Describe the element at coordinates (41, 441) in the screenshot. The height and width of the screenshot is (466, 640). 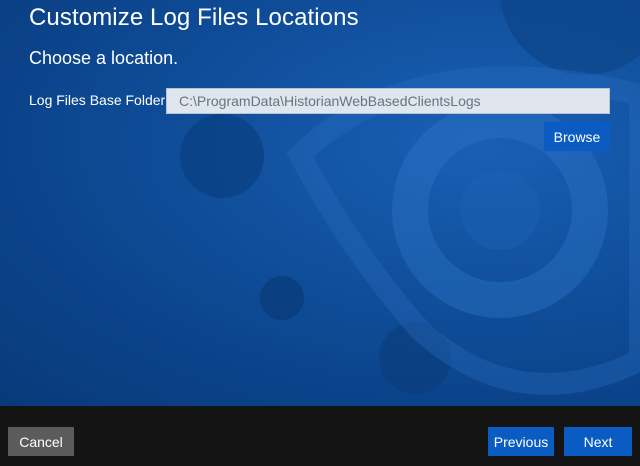
I see `cancel-button: Cancel` at that location.